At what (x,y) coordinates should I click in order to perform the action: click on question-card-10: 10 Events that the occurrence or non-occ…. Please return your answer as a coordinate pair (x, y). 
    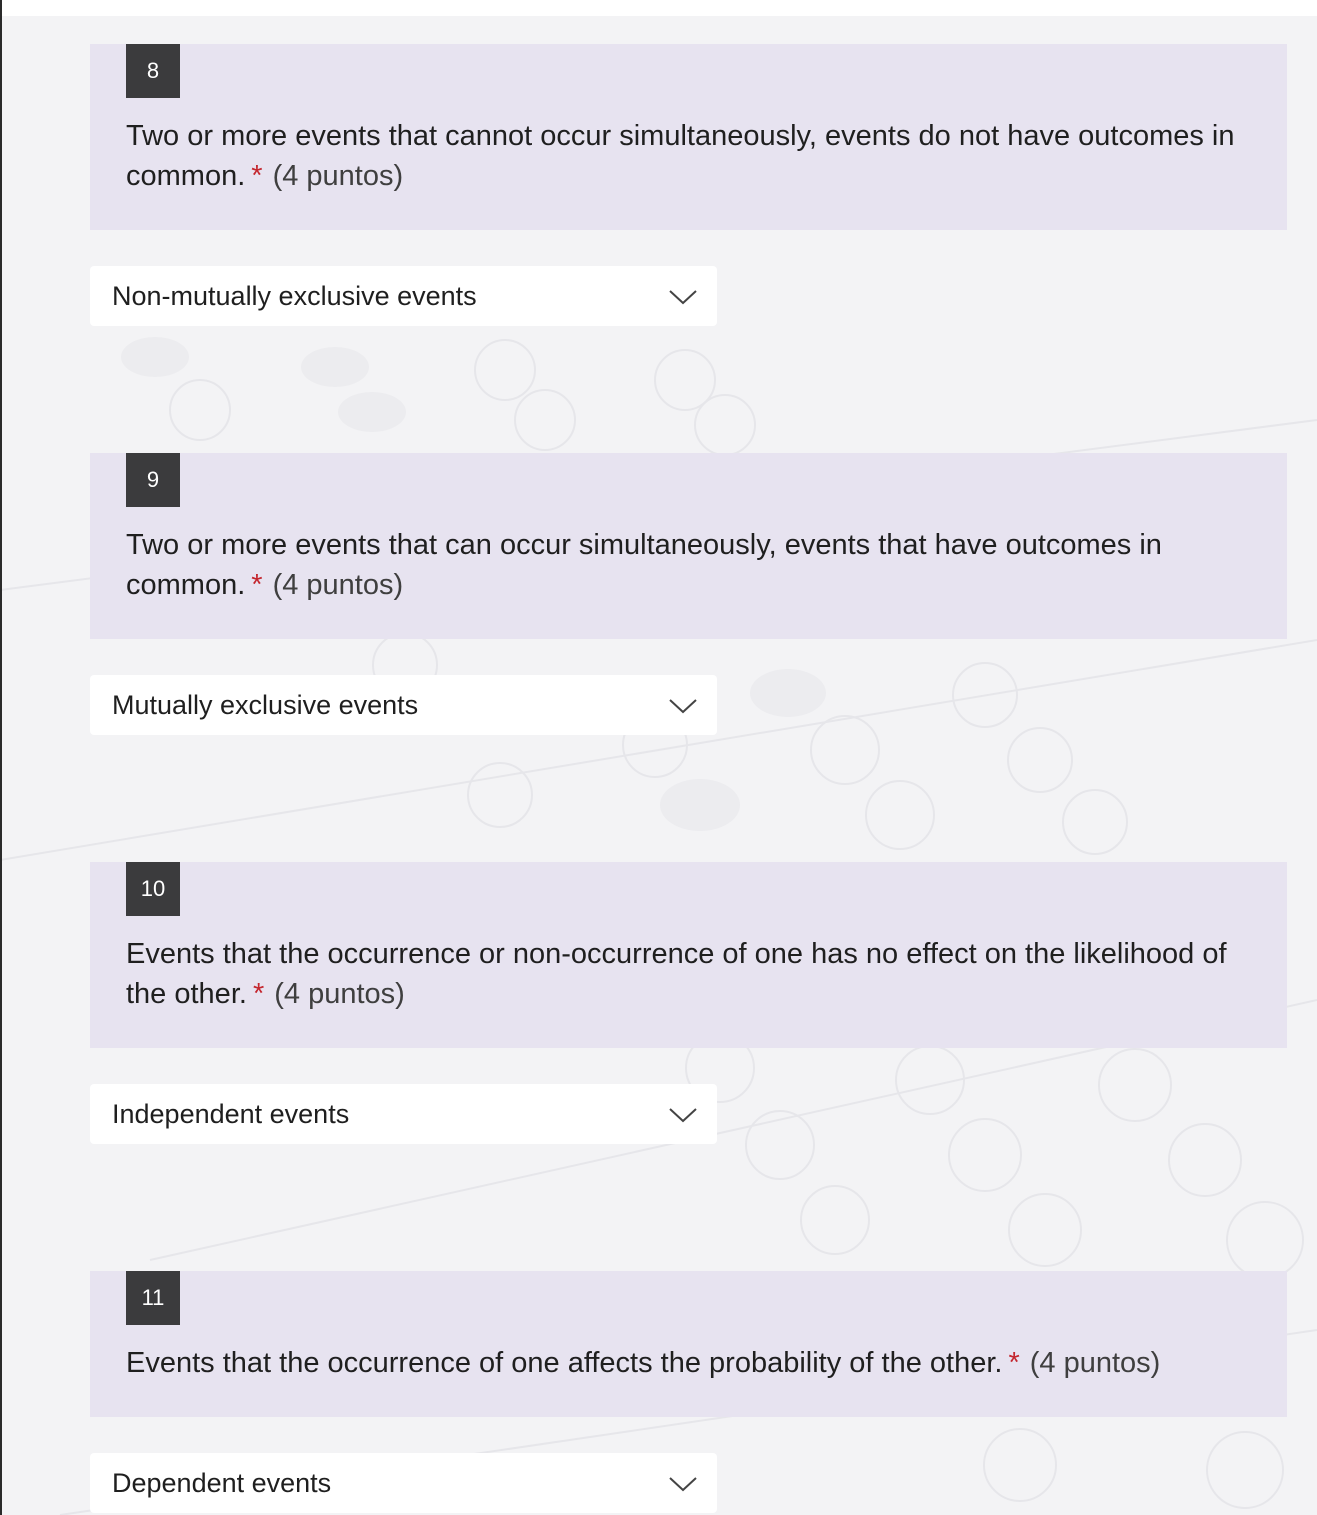
    Looking at the image, I should click on (688, 955).